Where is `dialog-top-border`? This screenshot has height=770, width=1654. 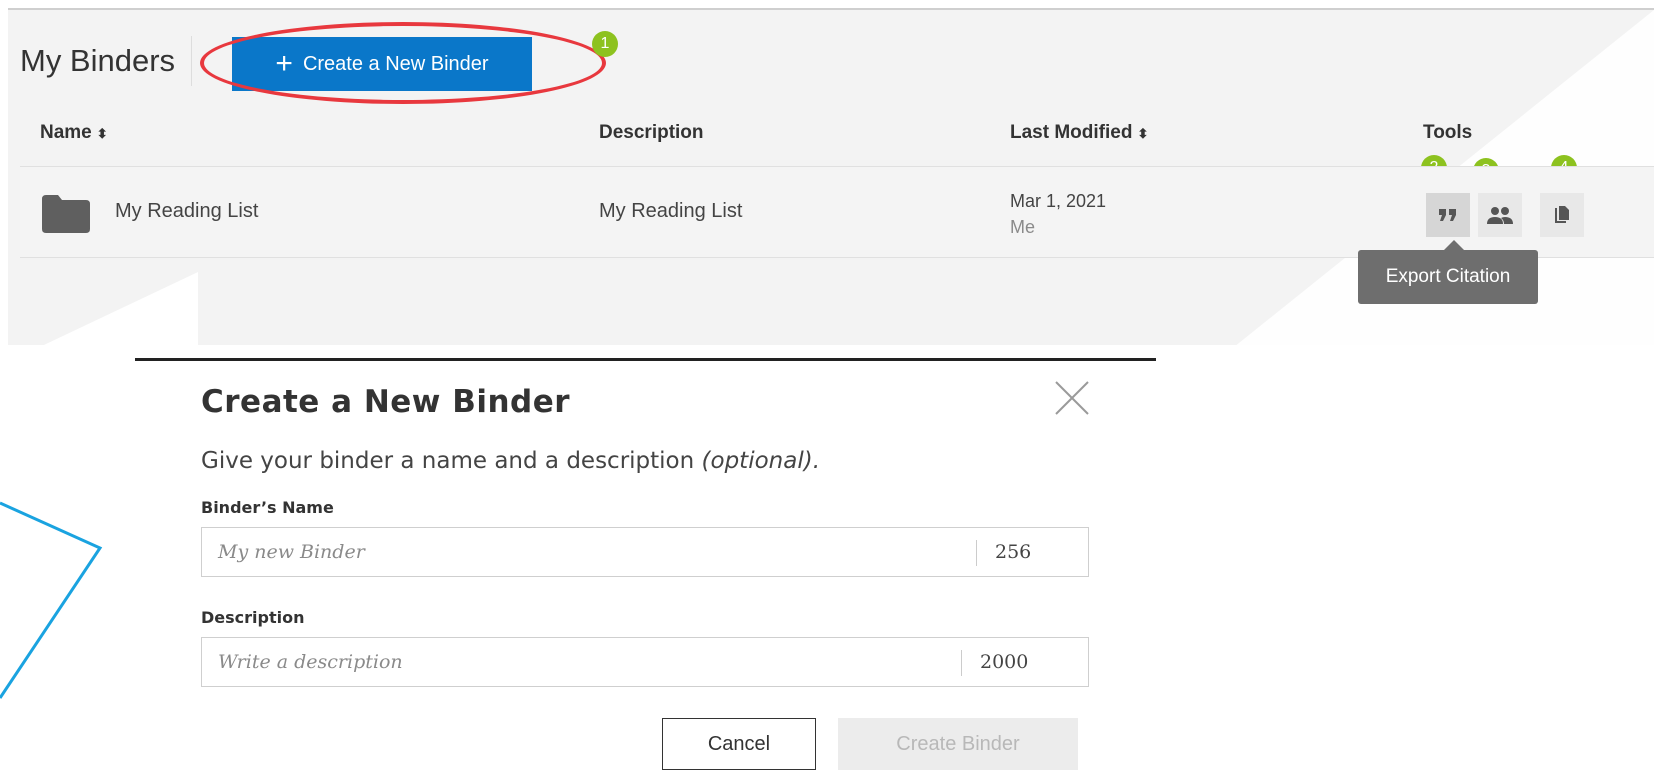 dialog-top-border is located at coordinates (645, 359).